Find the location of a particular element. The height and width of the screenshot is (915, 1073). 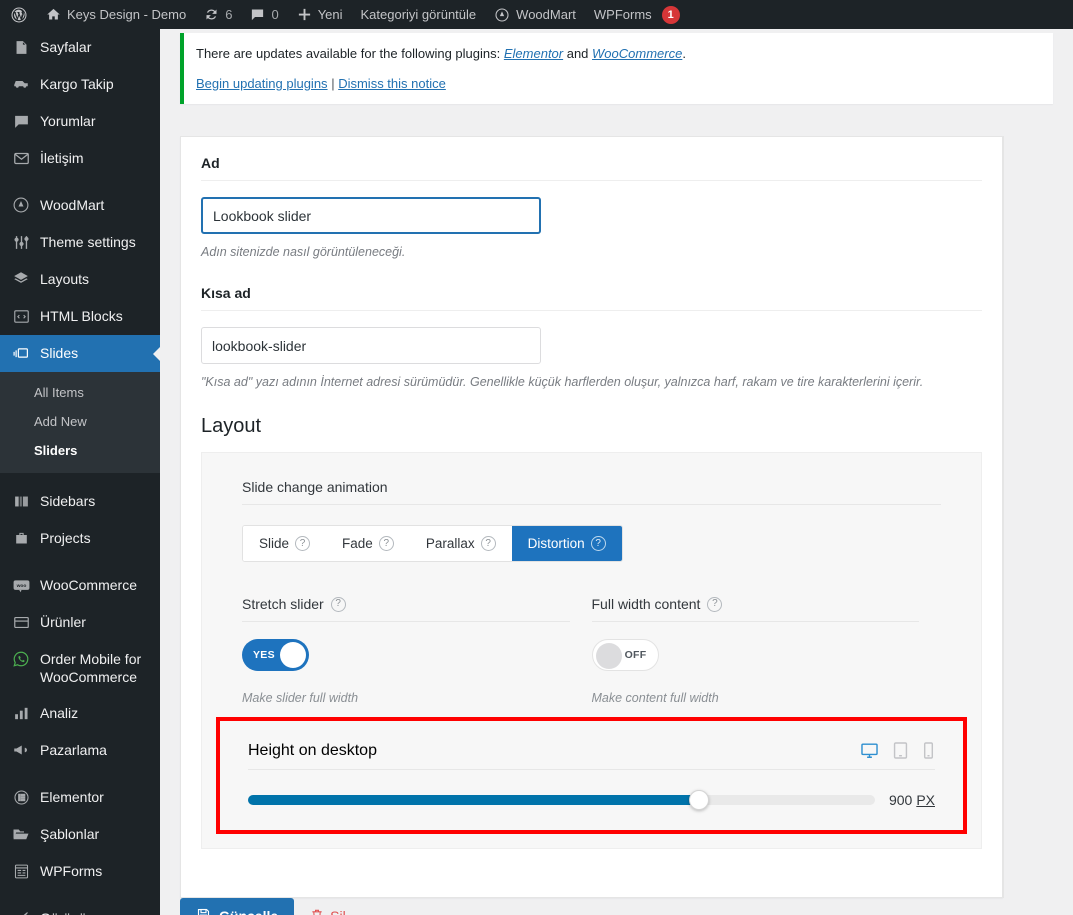

sidebar-item-slides: Slides is located at coordinates (80, 353).